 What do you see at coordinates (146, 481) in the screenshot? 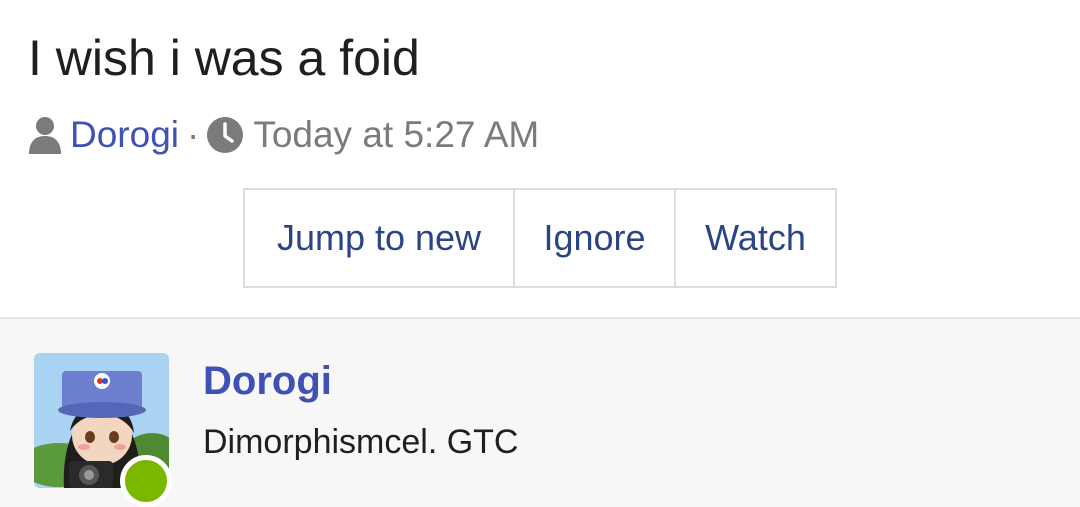
I see `online-status-indicator` at bounding box center [146, 481].